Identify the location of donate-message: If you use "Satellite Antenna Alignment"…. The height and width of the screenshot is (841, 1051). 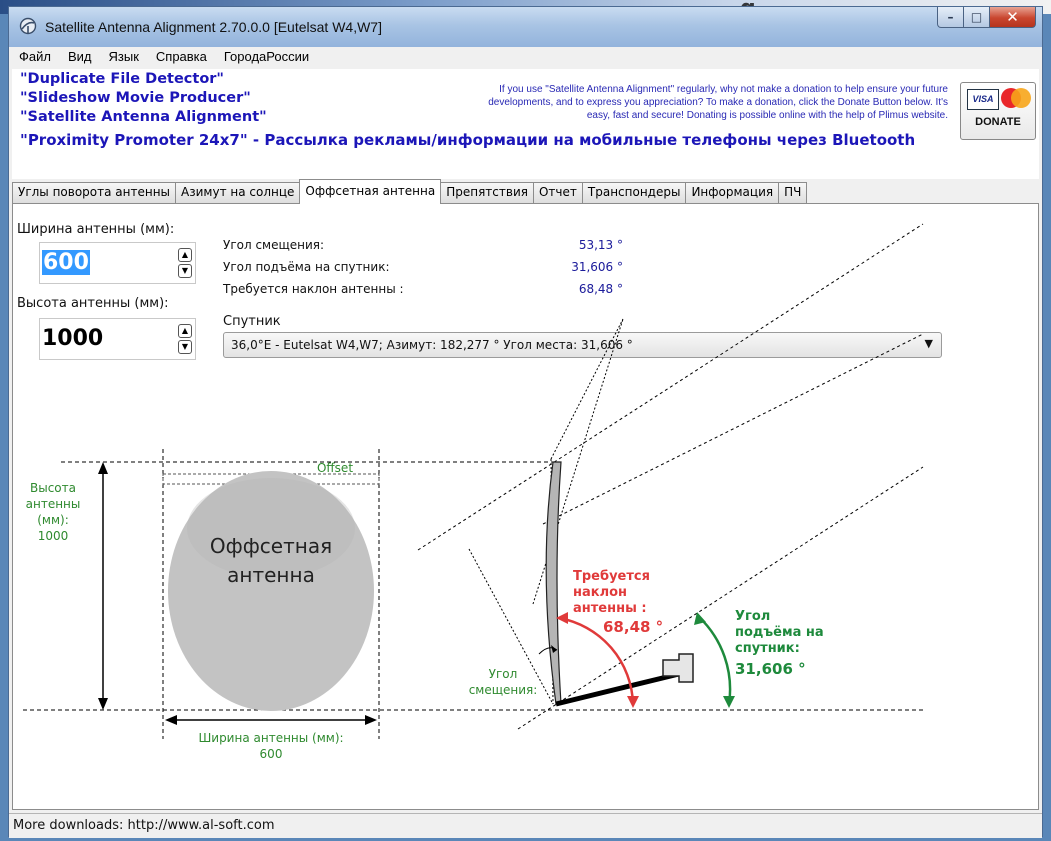
(635, 102).